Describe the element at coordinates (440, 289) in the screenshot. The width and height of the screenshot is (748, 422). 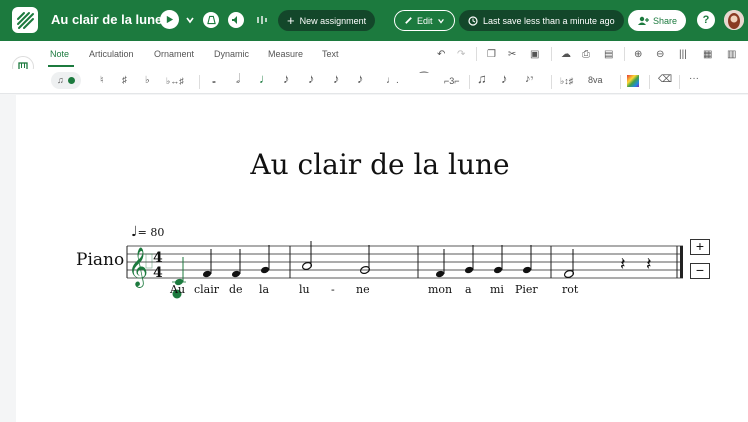
I see `lyric-syllable: mon` at that location.